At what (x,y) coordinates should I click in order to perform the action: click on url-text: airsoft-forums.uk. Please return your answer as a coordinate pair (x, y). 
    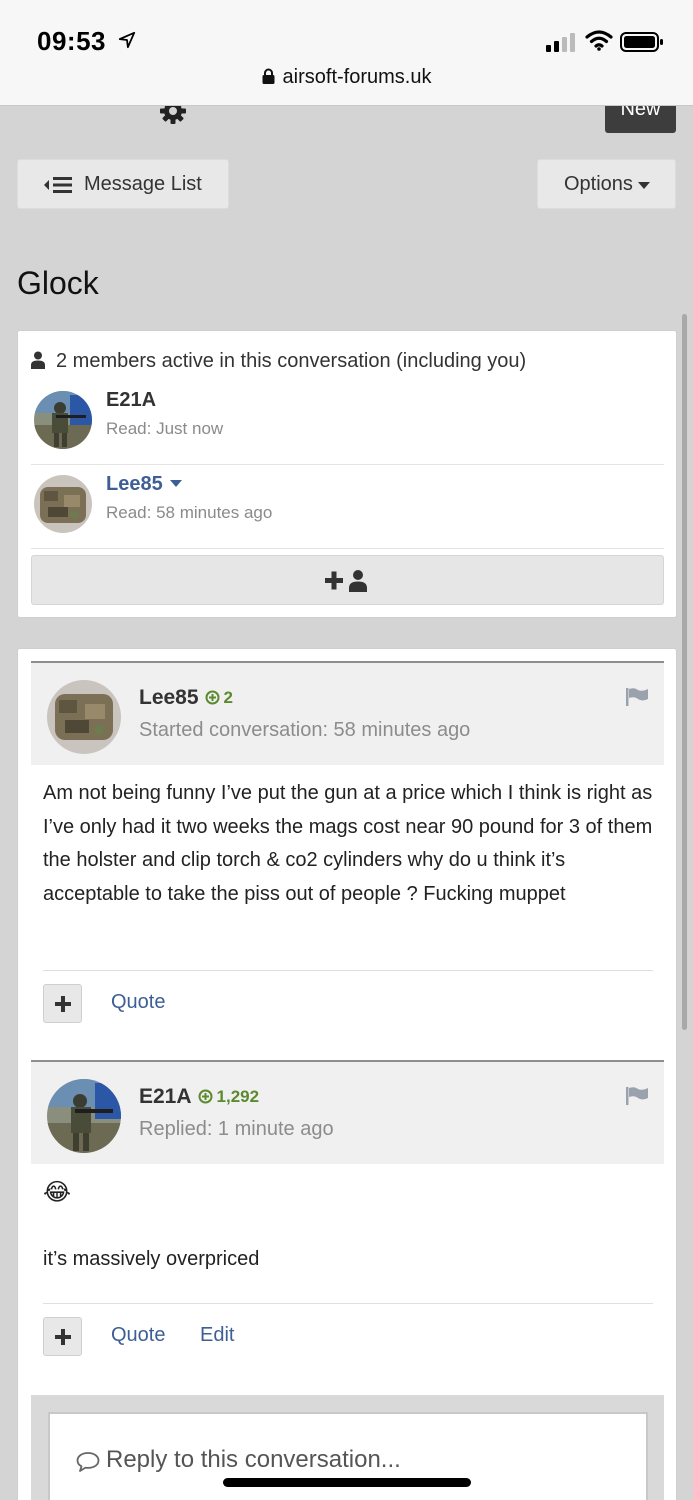
    Looking at the image, I should click on (357, 77).